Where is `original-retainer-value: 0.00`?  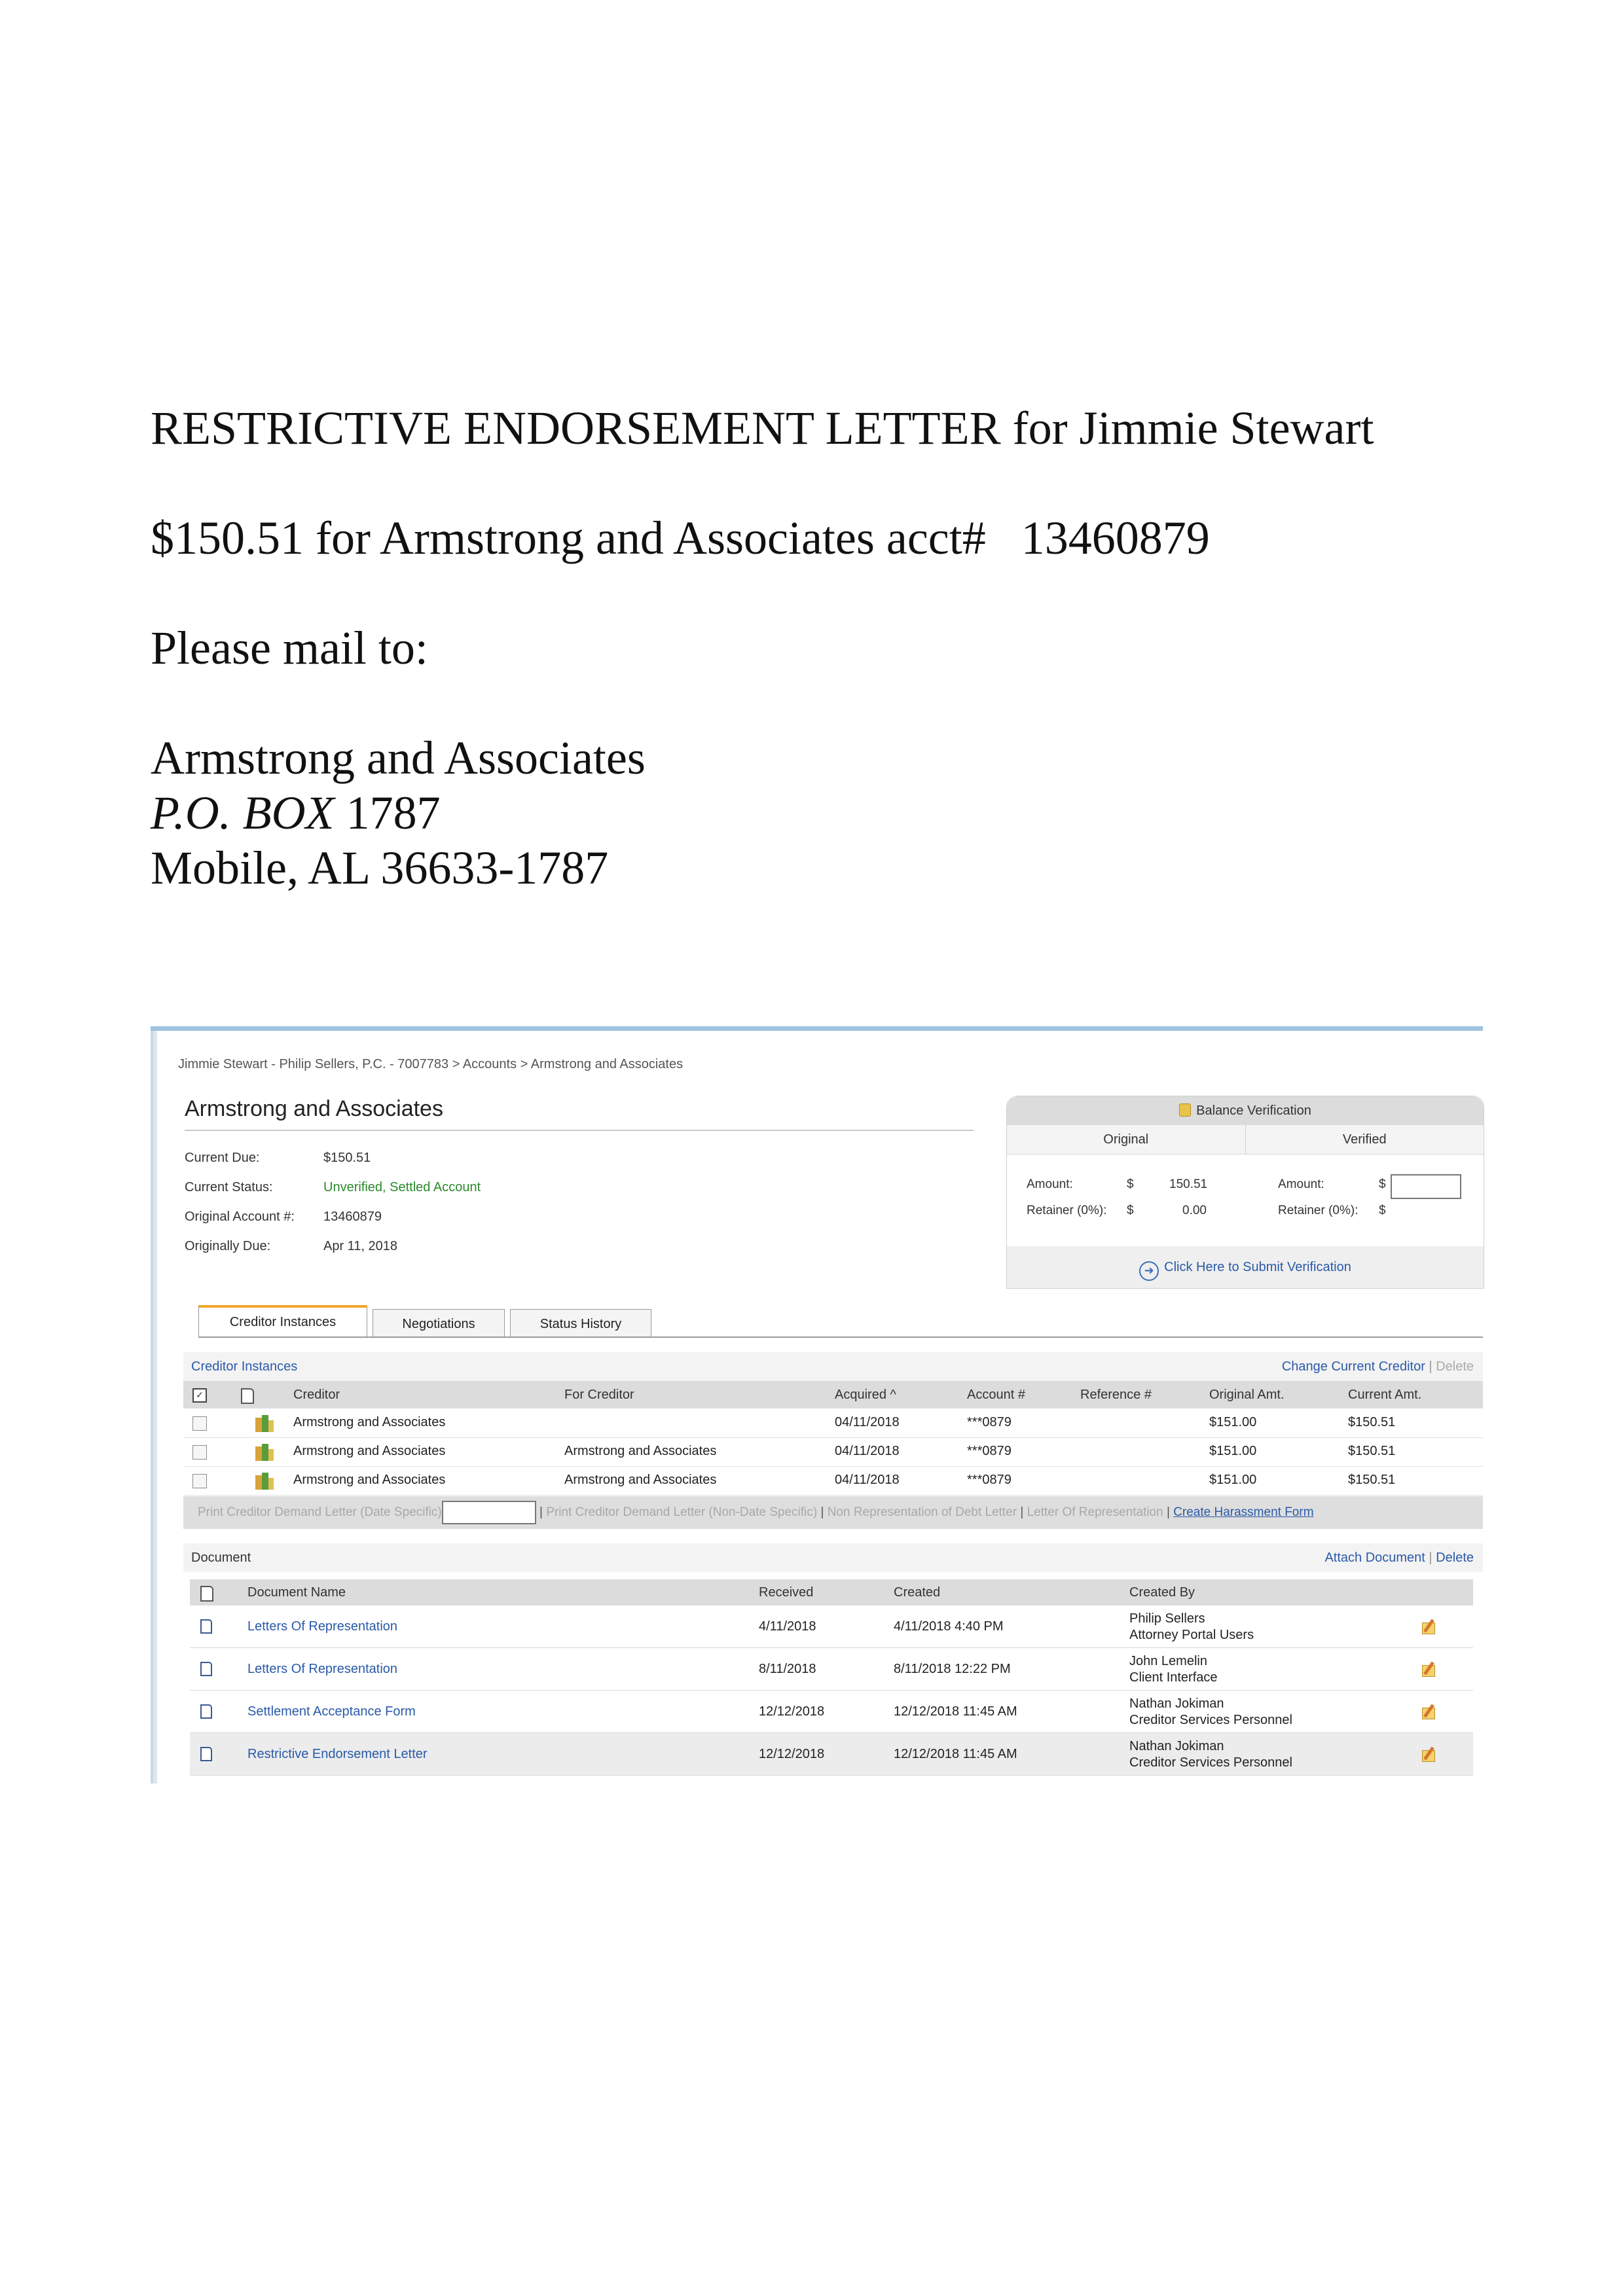 original-retainer-value: 0.00 is located at coordinates (1194, 1210).